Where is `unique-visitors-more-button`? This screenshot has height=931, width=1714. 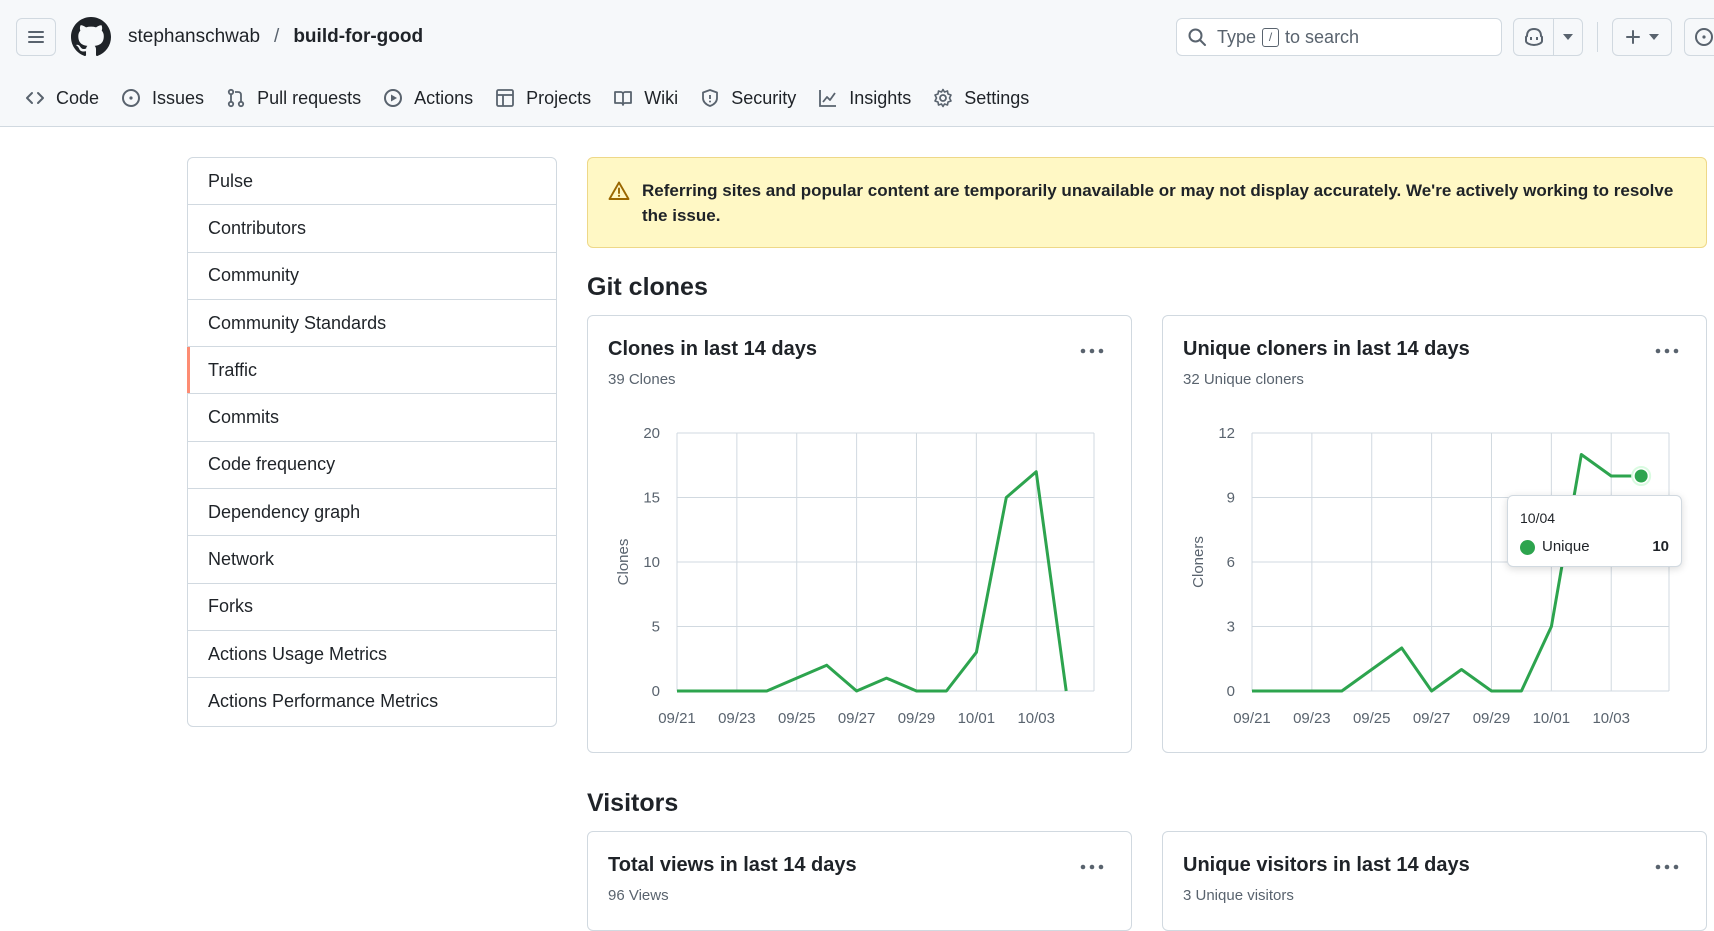 unique-visitors-more-button is located at coordinates (1667, 867).